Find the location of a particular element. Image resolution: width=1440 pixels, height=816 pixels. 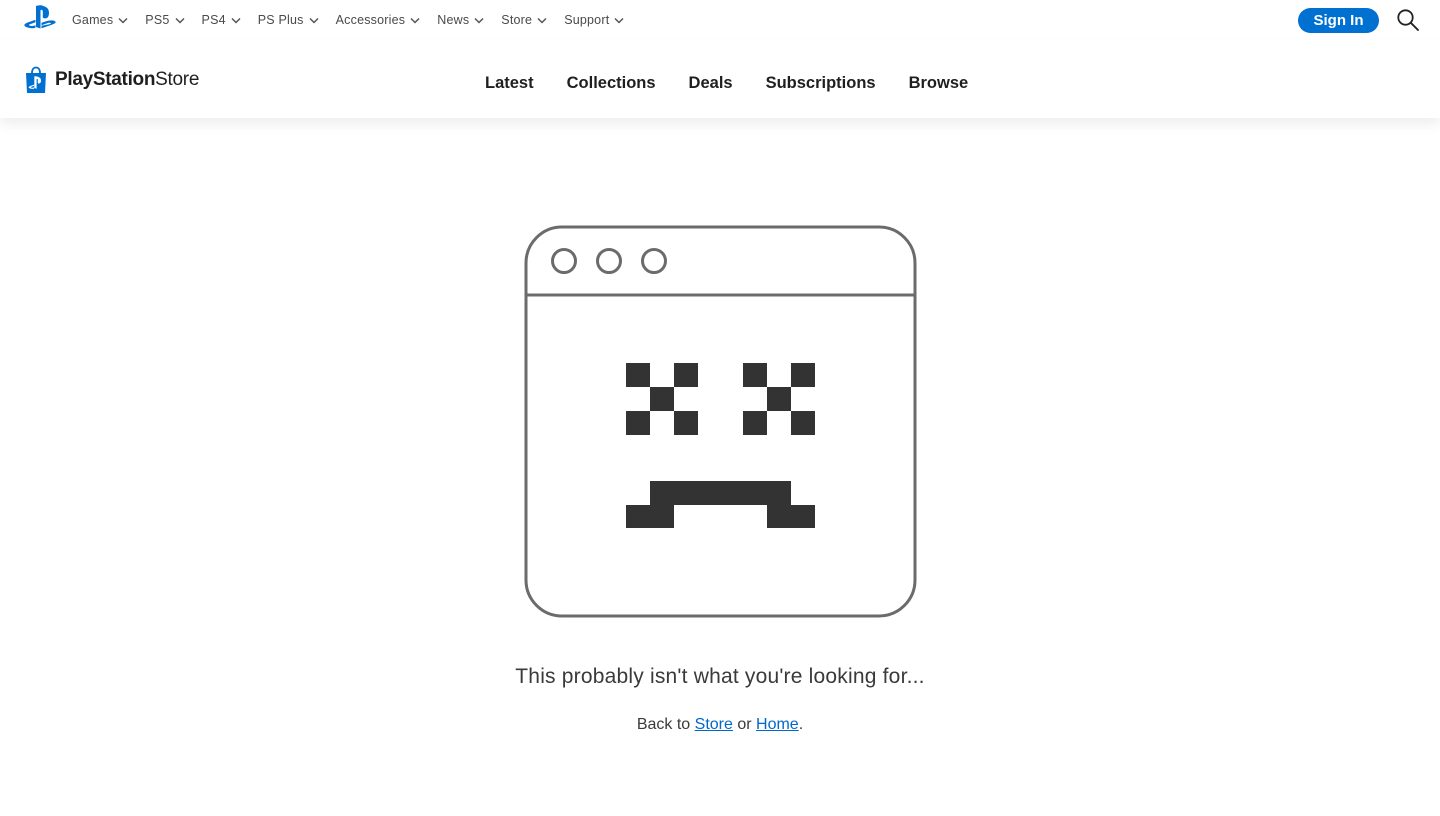

store-nav-browse: Browse is located at coordinates (939, 83).